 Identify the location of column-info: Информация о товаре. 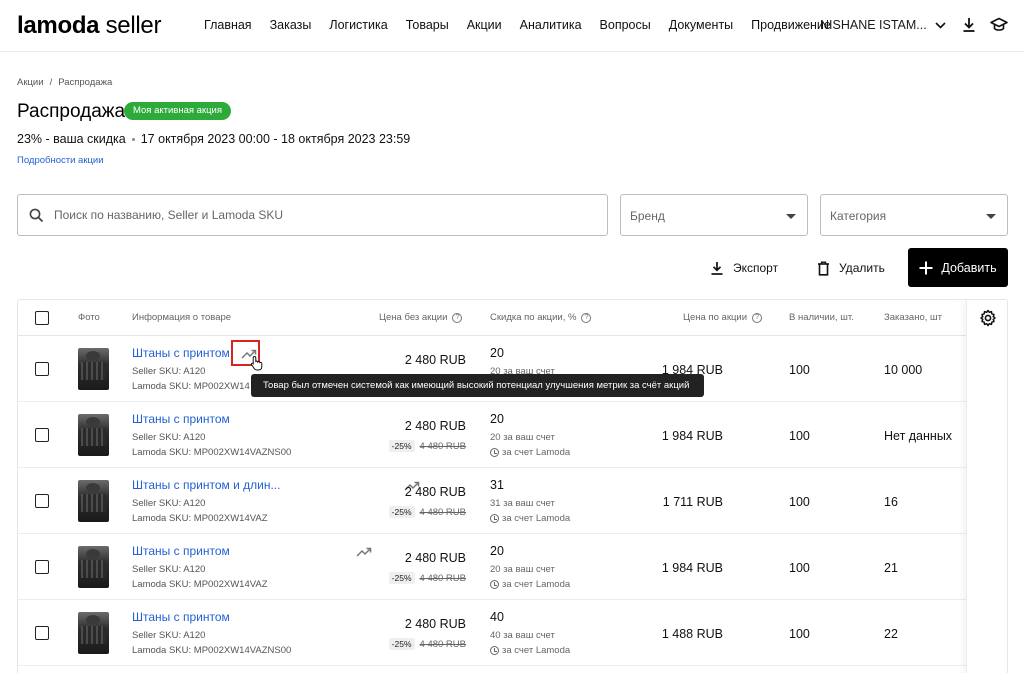
(182, 317).